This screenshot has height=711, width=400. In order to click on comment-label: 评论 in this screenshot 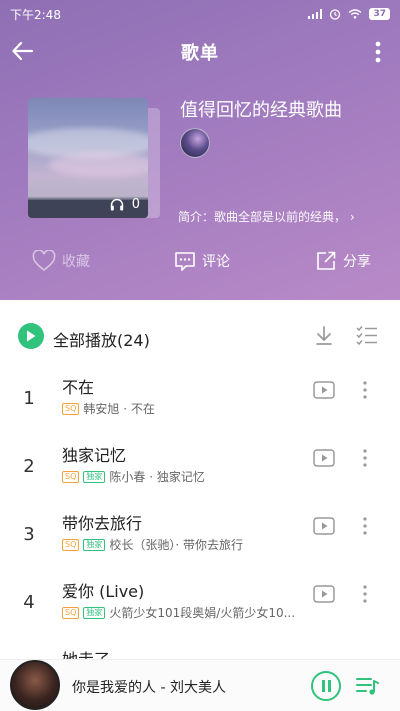, I will do `click(216, 262)`.